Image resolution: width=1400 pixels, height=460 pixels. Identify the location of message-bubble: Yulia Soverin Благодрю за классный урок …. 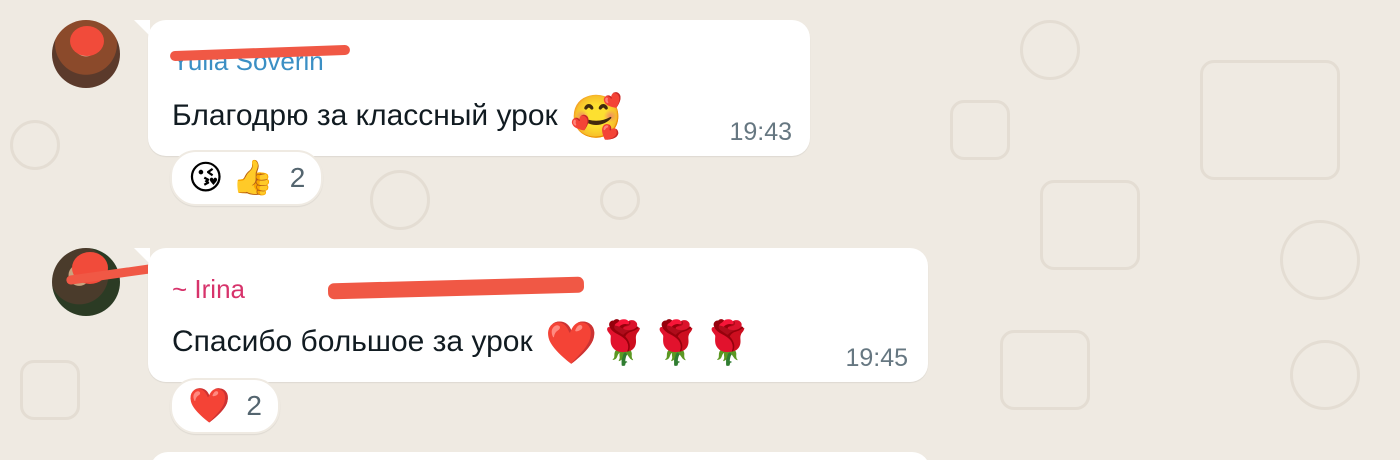
(479, 88).